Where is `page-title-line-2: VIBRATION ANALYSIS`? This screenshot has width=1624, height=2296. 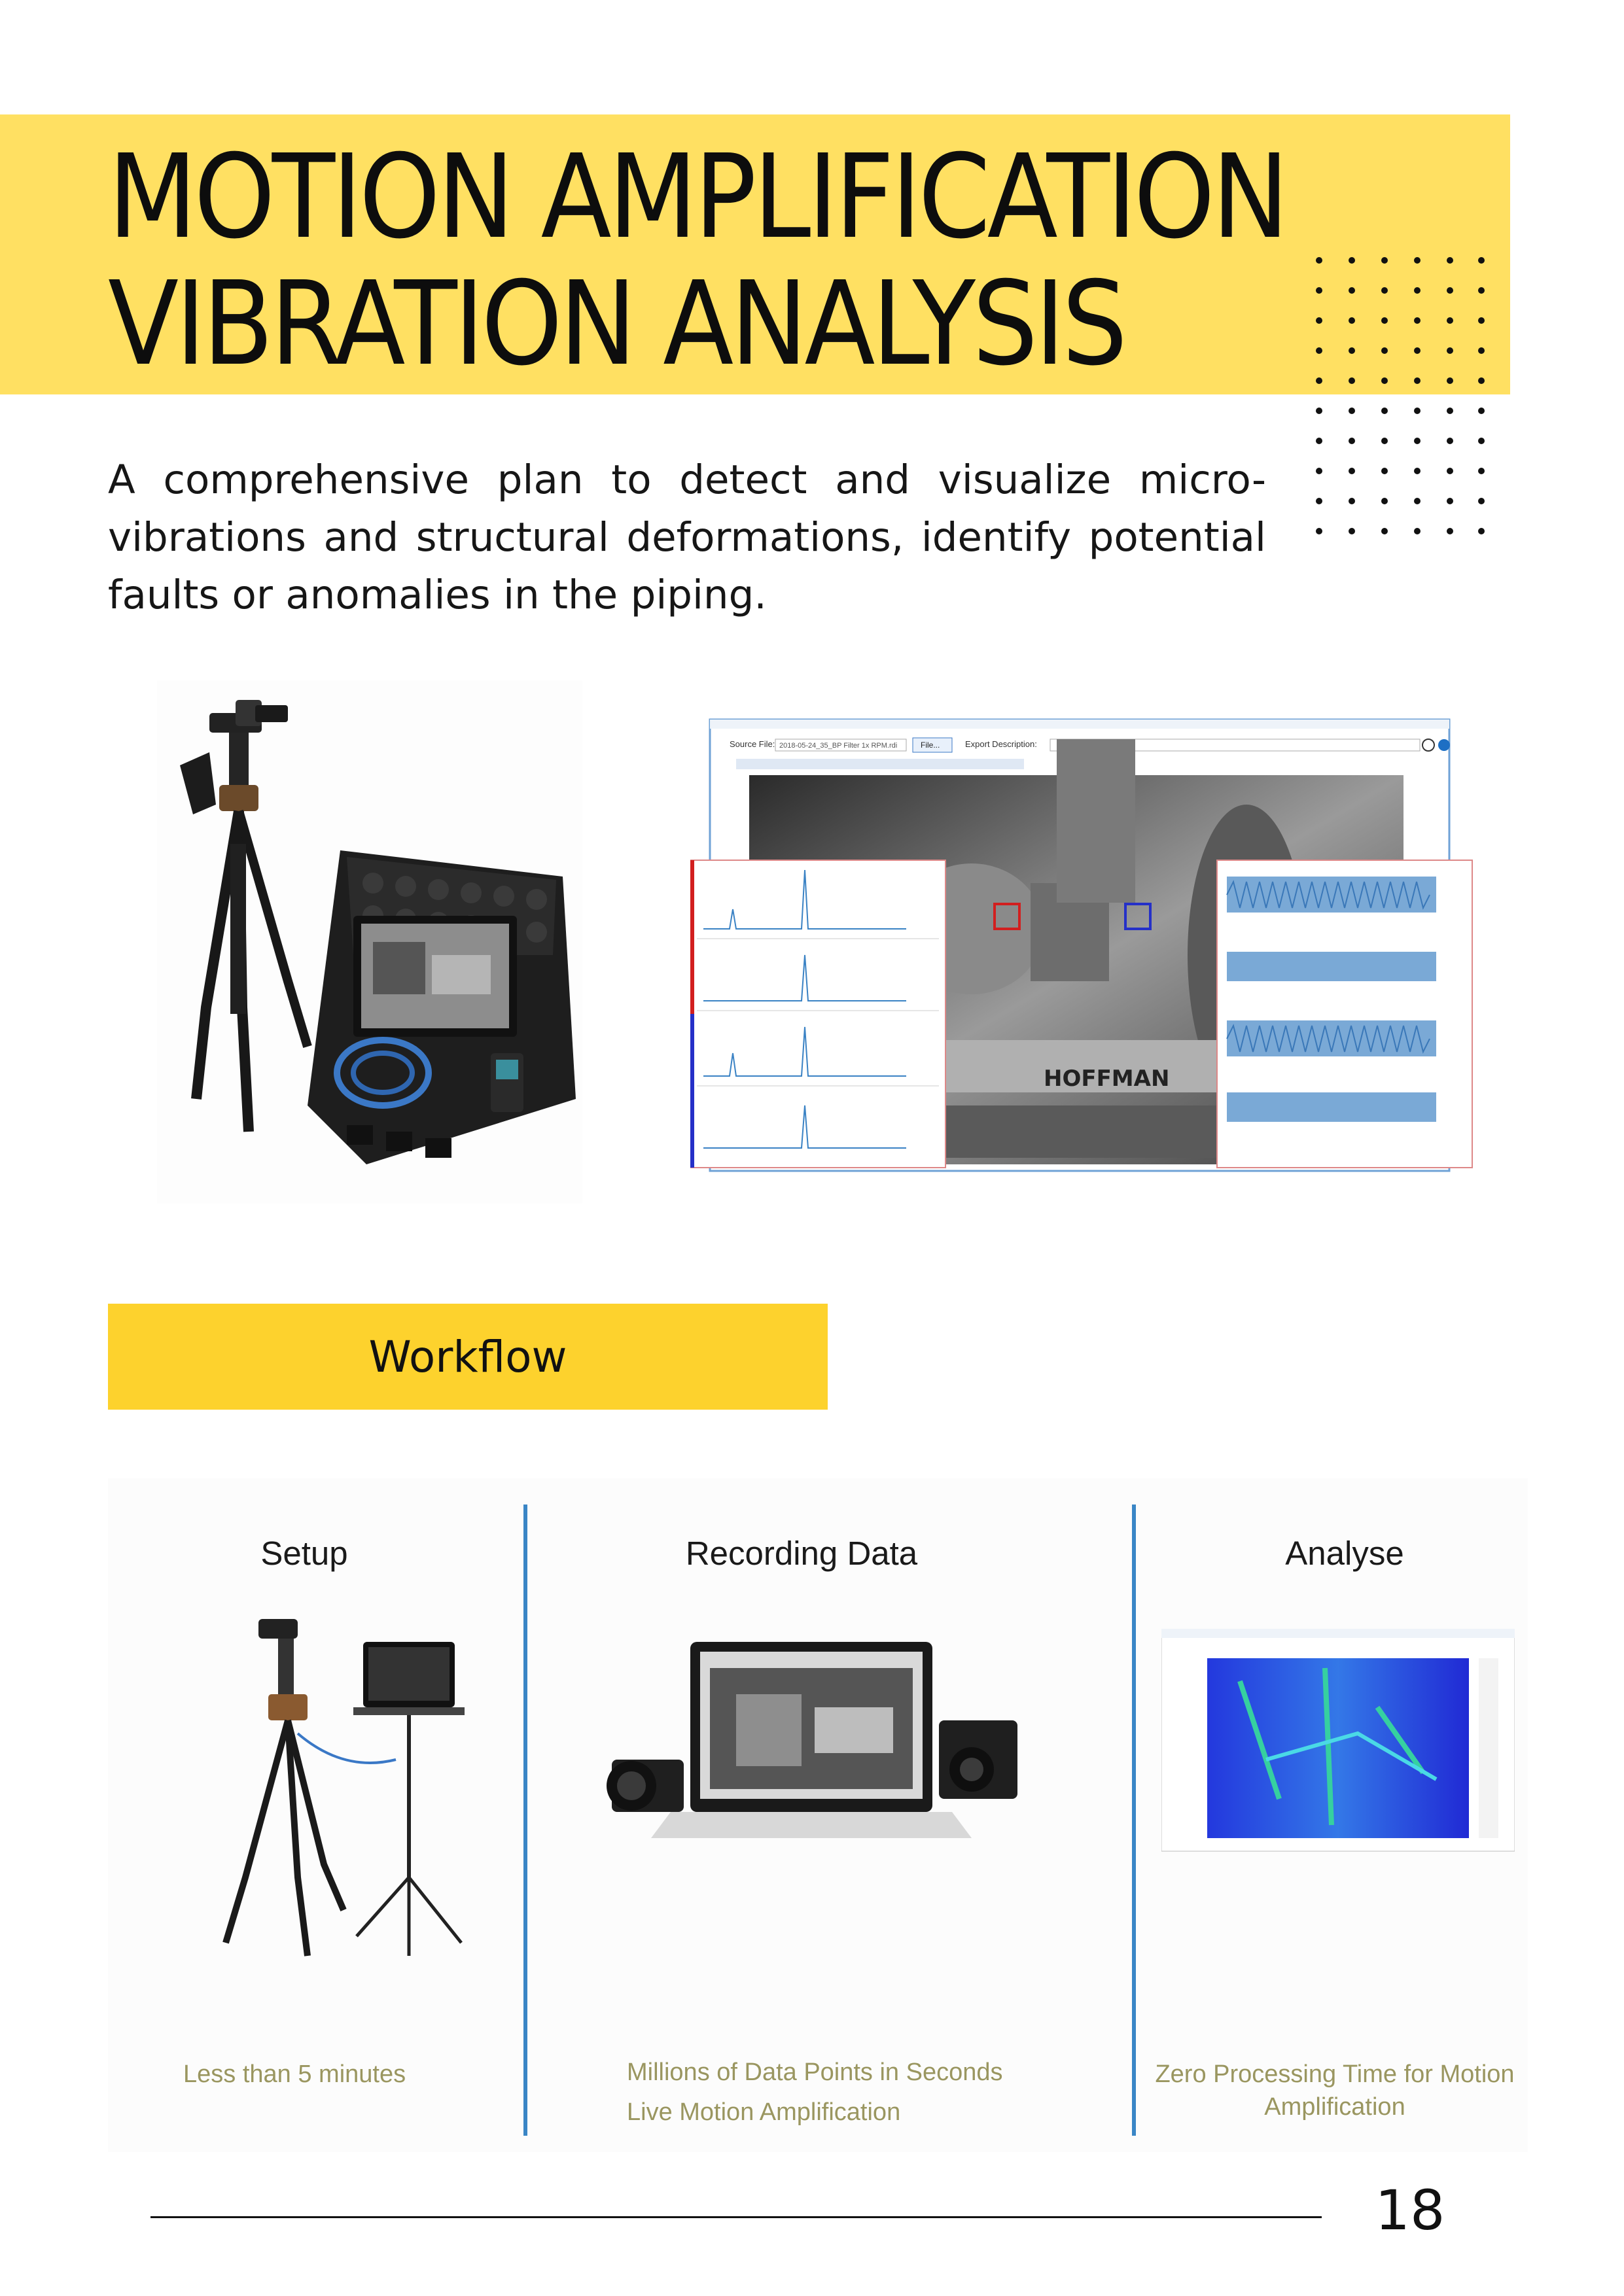 page-title-line-2: VIBRATION ANALYSIS is located at coordinates (617, 324).